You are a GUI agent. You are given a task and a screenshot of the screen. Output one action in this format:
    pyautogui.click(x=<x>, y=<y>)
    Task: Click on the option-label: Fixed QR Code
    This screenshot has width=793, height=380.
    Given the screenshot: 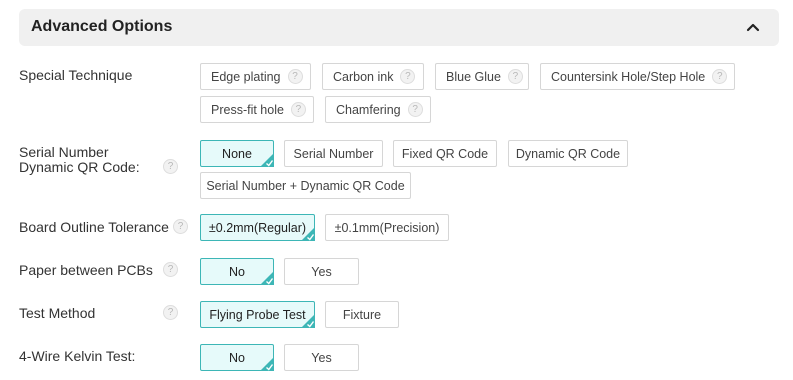 What is the action you would take?
    pyautogui.click(x=445, y=153)
    